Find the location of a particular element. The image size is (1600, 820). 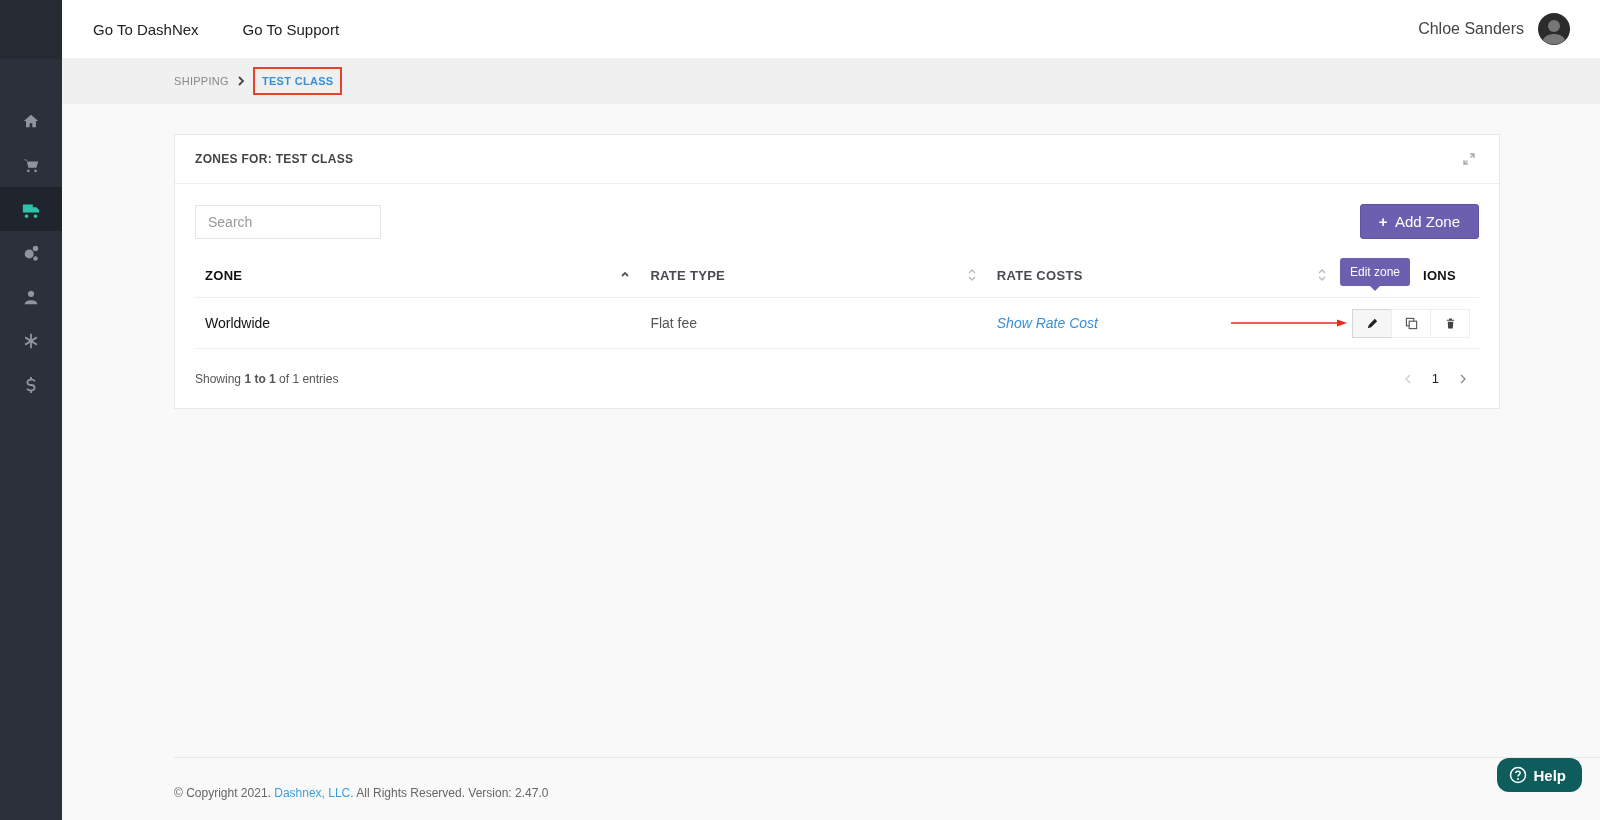

copy-button is located at coordinates (1411, 323).